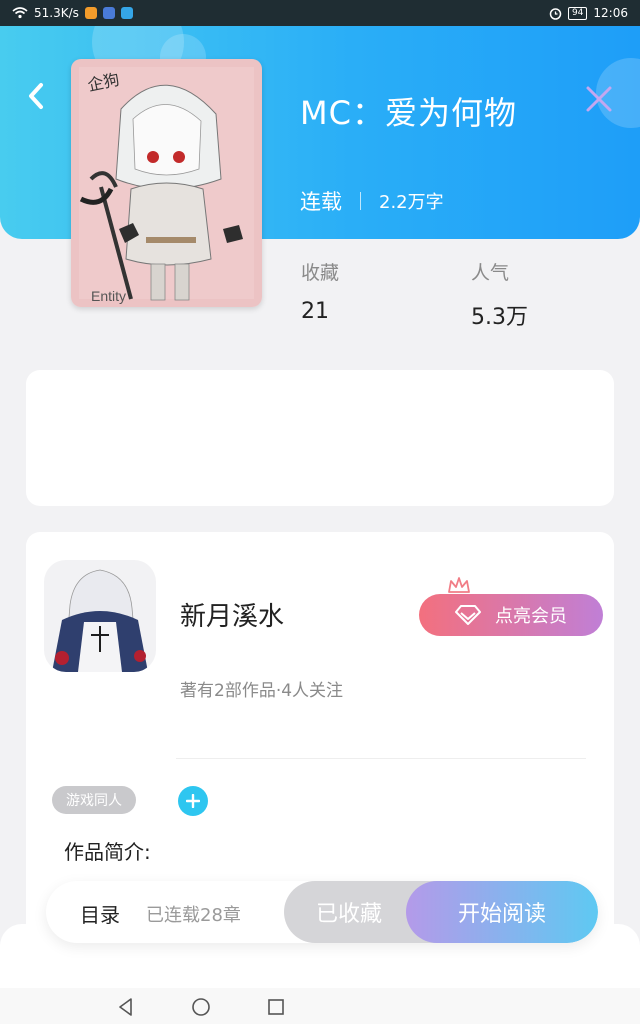 The image size is (640, 1024). What do you see at coordinates (381, 758) in the screenshot?
I see `section-divider` at bounding box center [381, 758].